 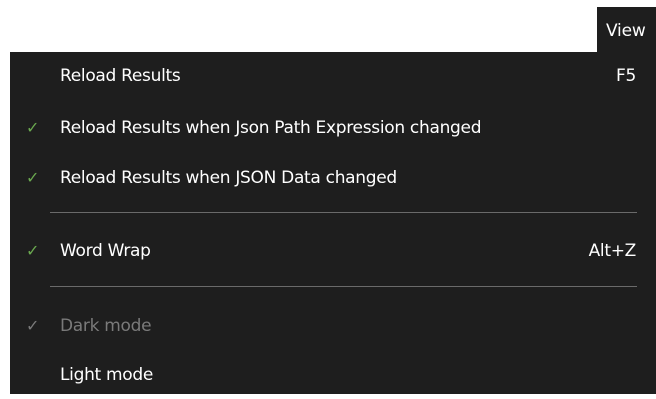 I want to click on menu-item-label: Reload Results, so click(x=120, y=76).